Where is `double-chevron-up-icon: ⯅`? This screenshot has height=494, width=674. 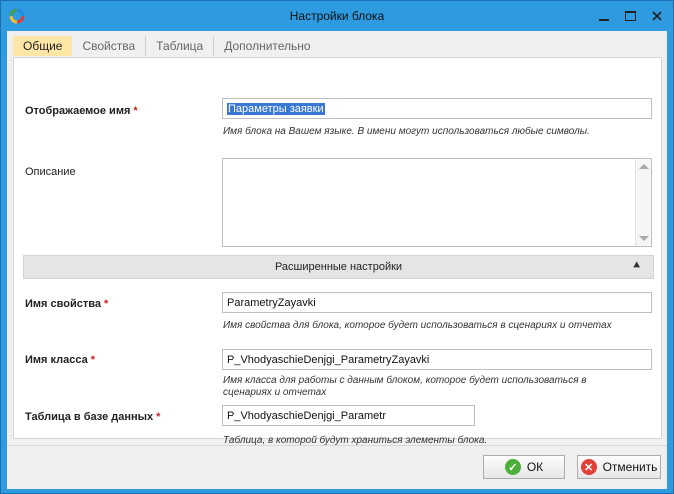
double-chevron-up-icon: ⯅ is located at coordinates (636, 266).